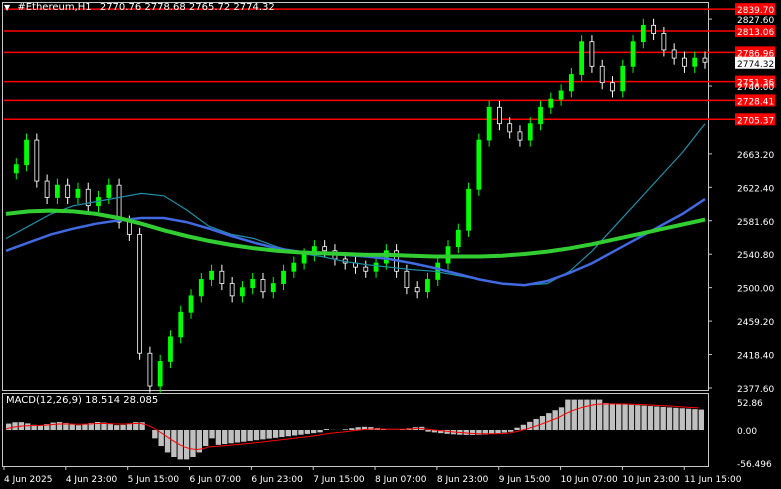 The height and width of the screenshot is (489, 781). I want to click on price-axis-label: 2500.00, so click(755, 290).